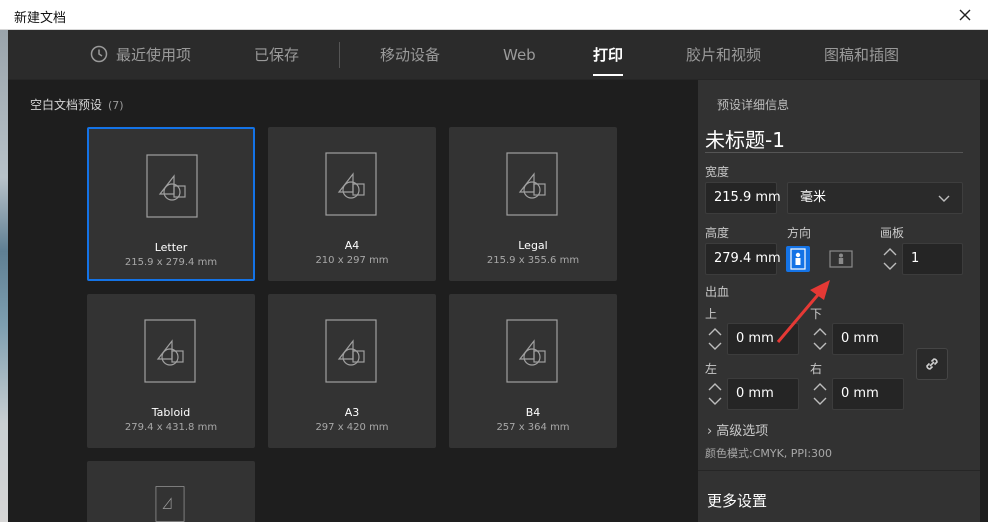  I want to click on presets-section-title: 空白文档预设 (7), so click(77, 104).